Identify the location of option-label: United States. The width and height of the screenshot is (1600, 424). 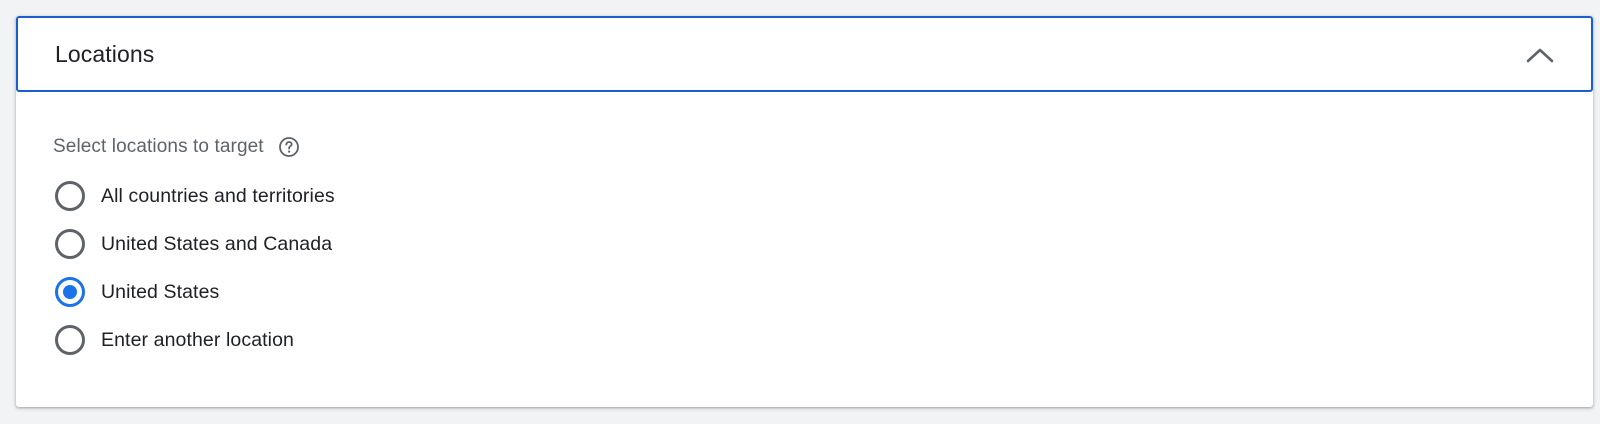
(160, 291).